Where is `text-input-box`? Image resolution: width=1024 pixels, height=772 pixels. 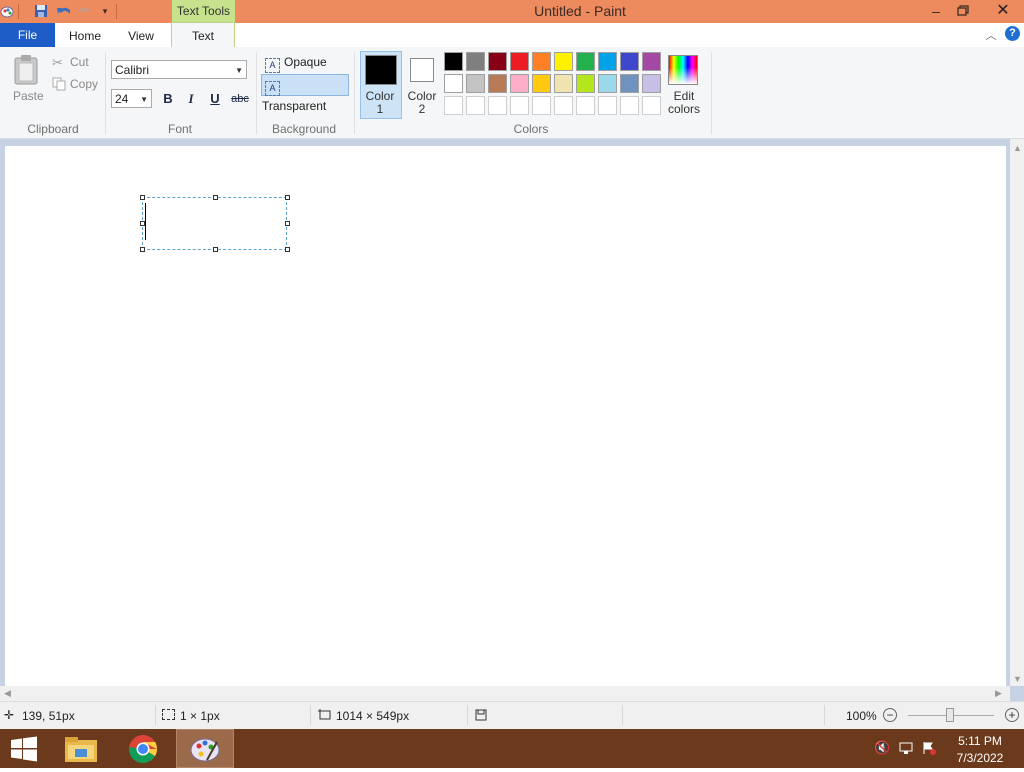 text-input-box is located at coordinates (214, 223).